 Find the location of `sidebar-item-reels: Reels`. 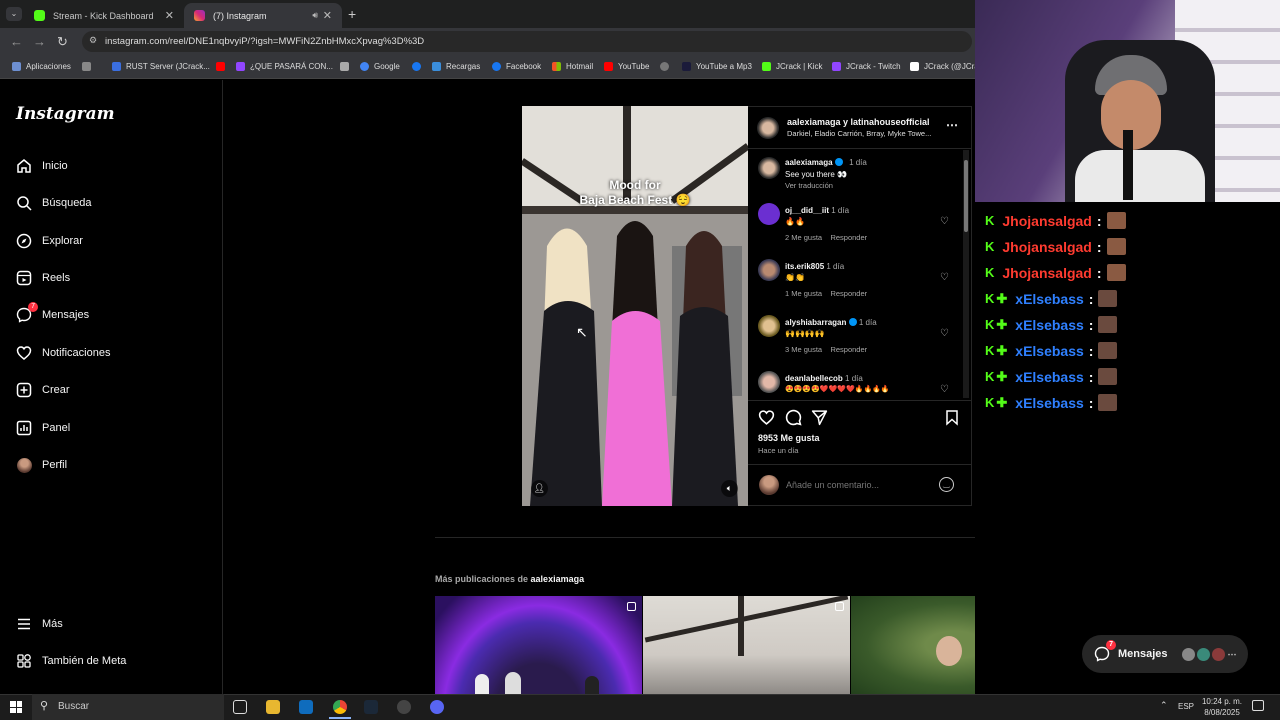

sidebar-item-reels: Reels is located at coordinates (43, 278).